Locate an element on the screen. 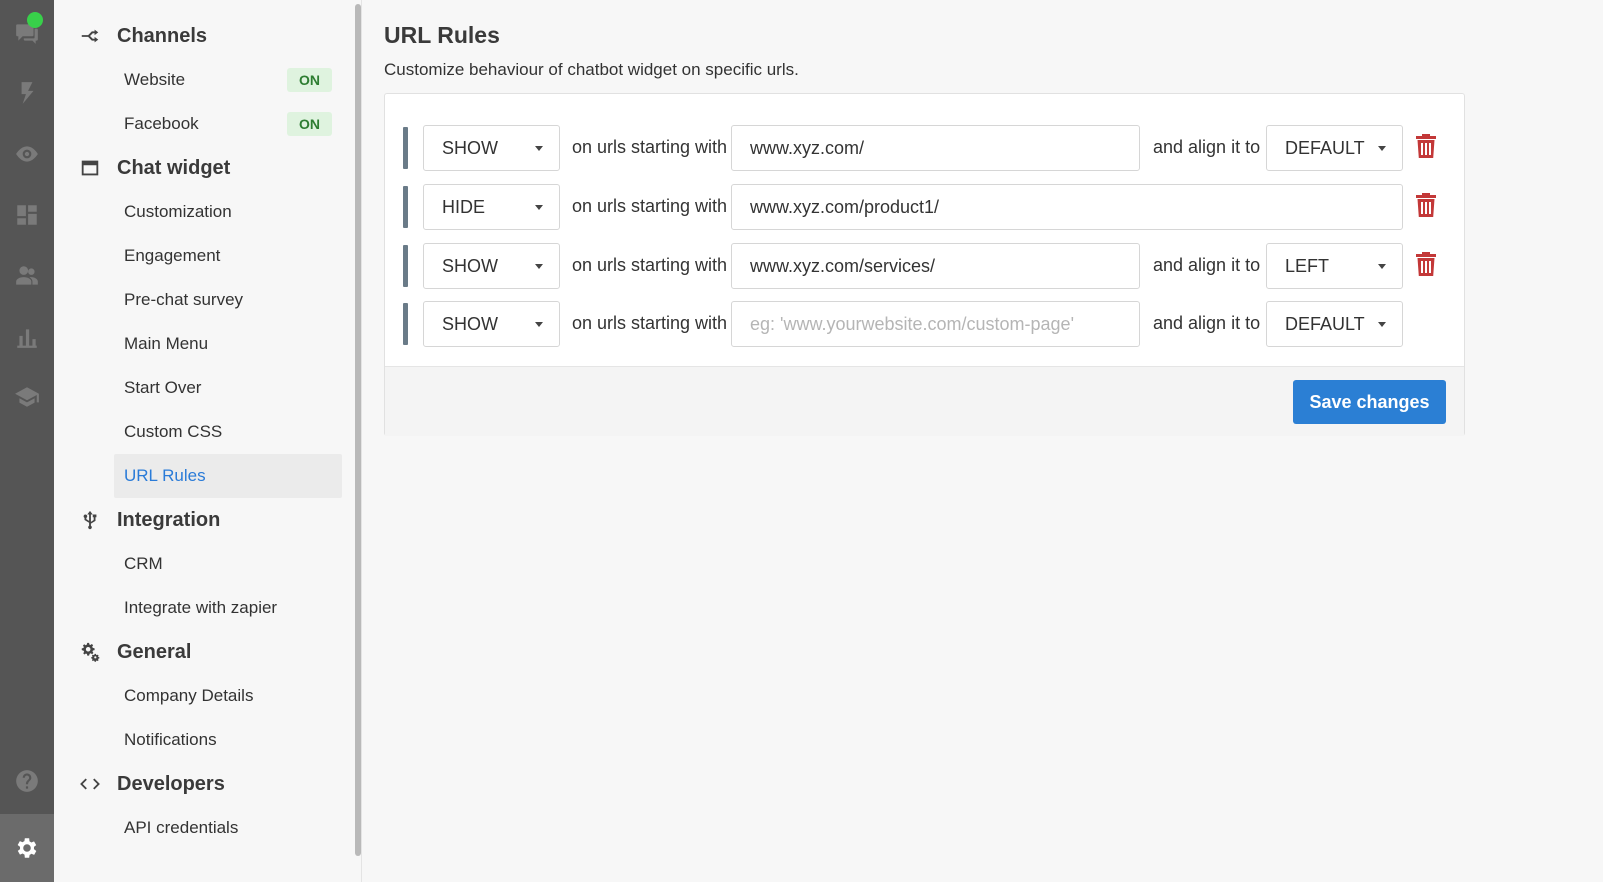 Image resolution: width=1603 pixels, height=882 pixels. action-select: HIDE is located at coordinates (491, 207).